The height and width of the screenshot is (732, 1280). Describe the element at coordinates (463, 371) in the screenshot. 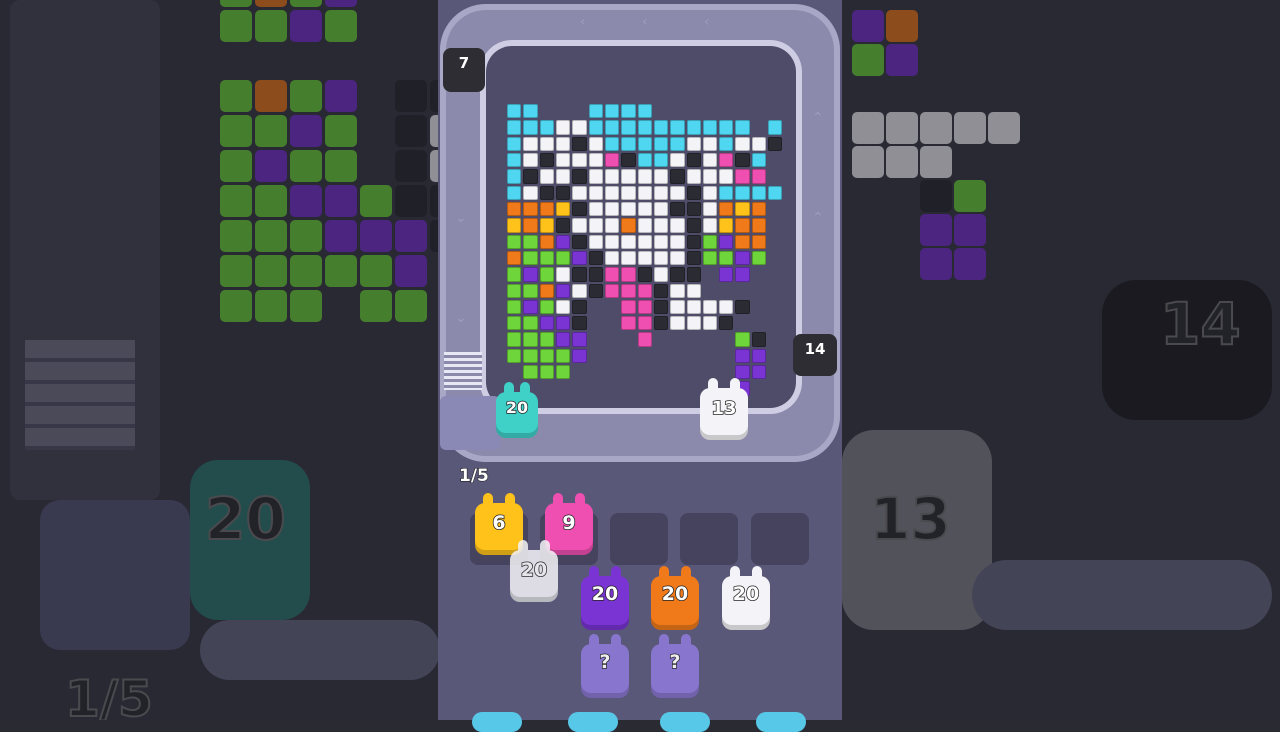

I see `belt-entry-ramp` at that location.